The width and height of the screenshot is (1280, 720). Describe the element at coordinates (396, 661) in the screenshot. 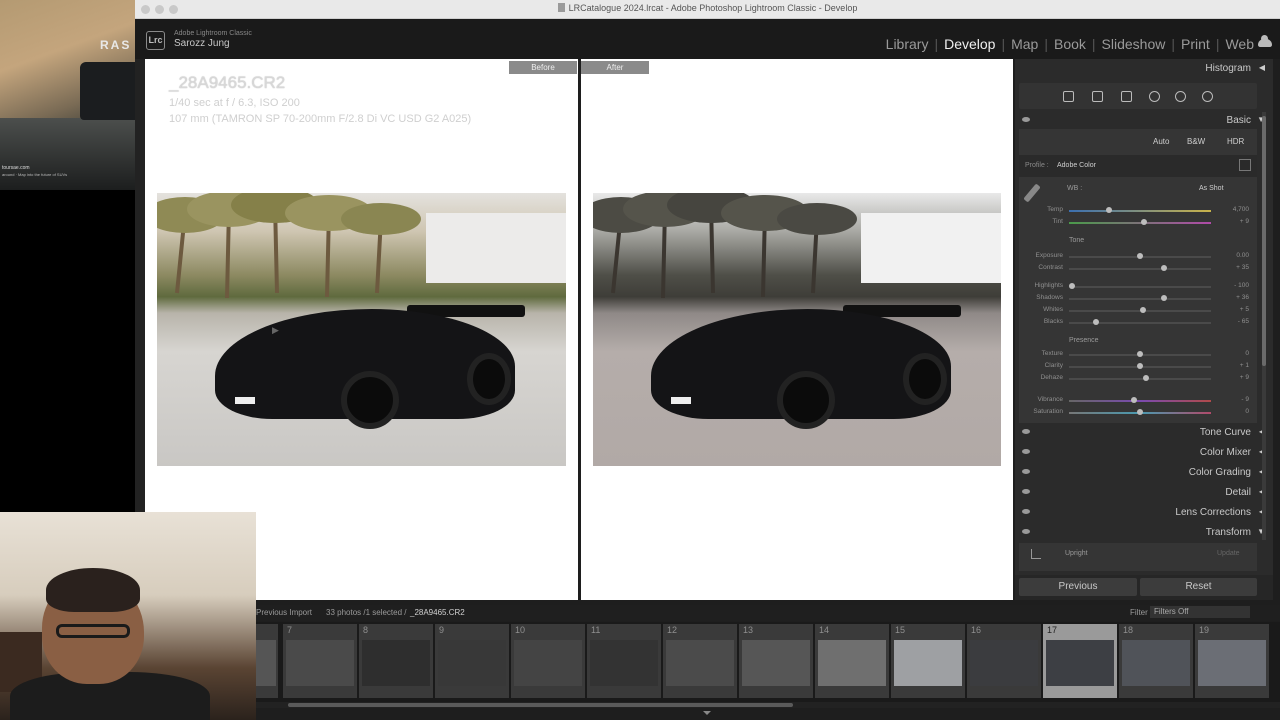

I see `filmstrip-cell: 8` at that location.